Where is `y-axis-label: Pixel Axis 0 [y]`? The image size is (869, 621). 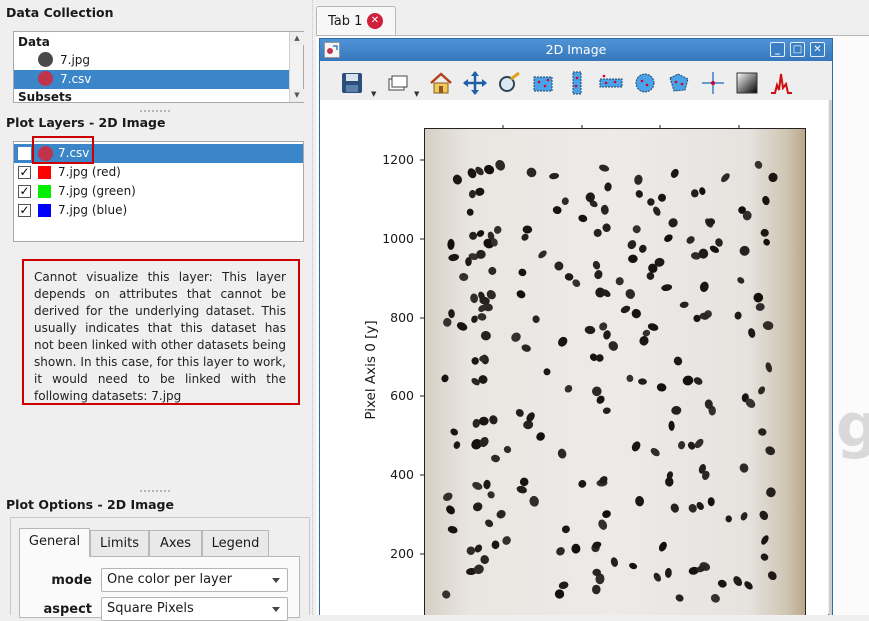 y-axis-label: Pixel Axis 0 [y] is located at coordinates (371, 370).